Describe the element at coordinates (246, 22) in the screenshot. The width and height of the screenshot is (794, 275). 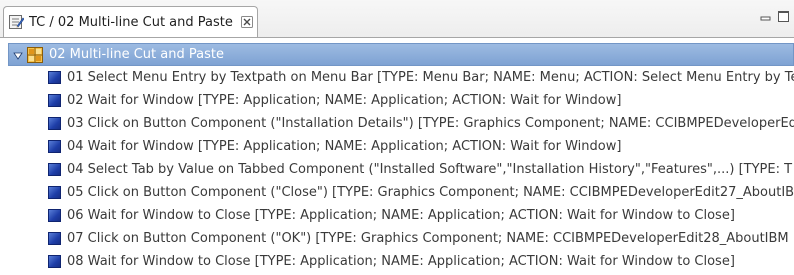
I see `close-icon` at that location.